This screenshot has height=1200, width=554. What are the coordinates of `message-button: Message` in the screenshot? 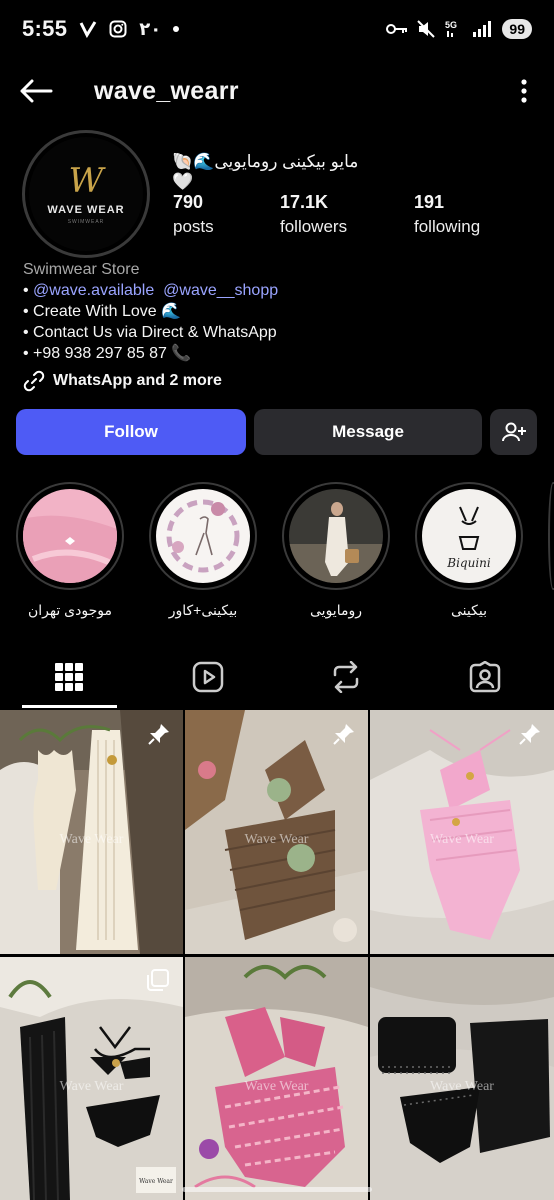 It's located at (368, 432).